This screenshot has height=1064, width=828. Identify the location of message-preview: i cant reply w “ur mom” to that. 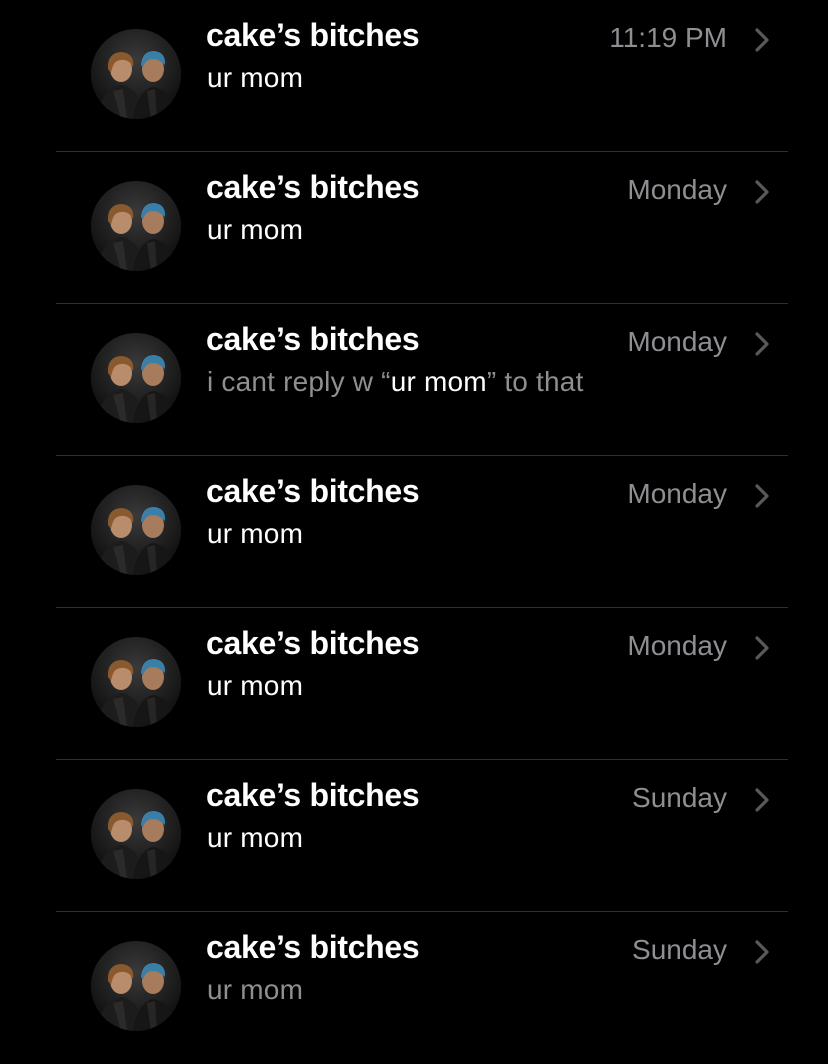
(395, 382).